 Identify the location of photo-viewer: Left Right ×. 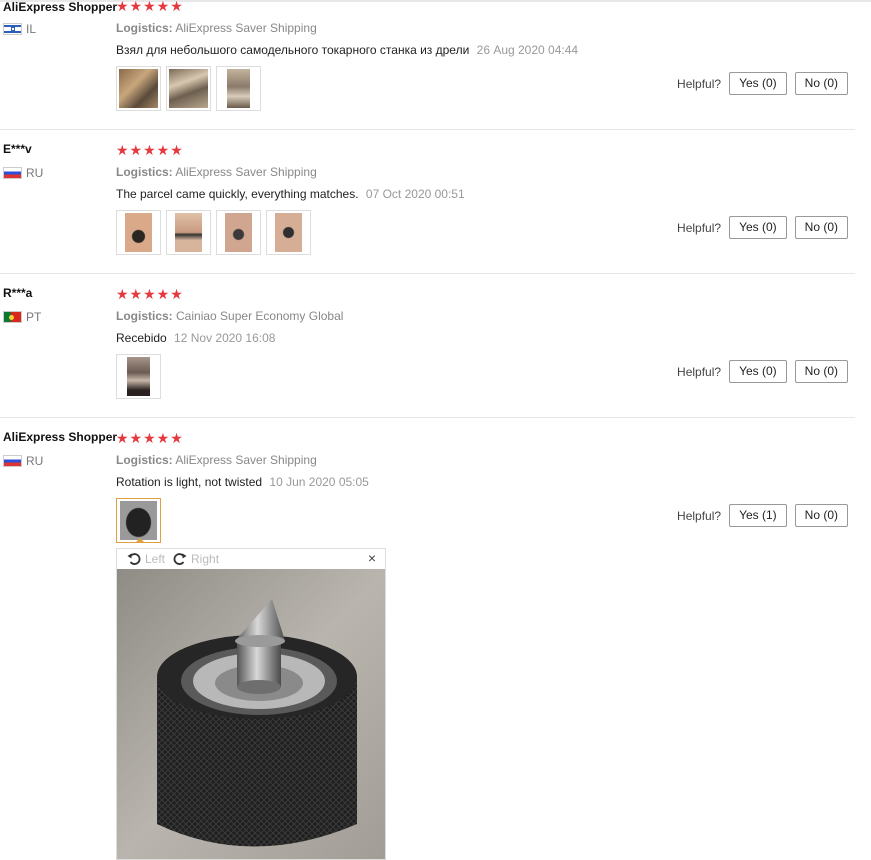
(251, 704).